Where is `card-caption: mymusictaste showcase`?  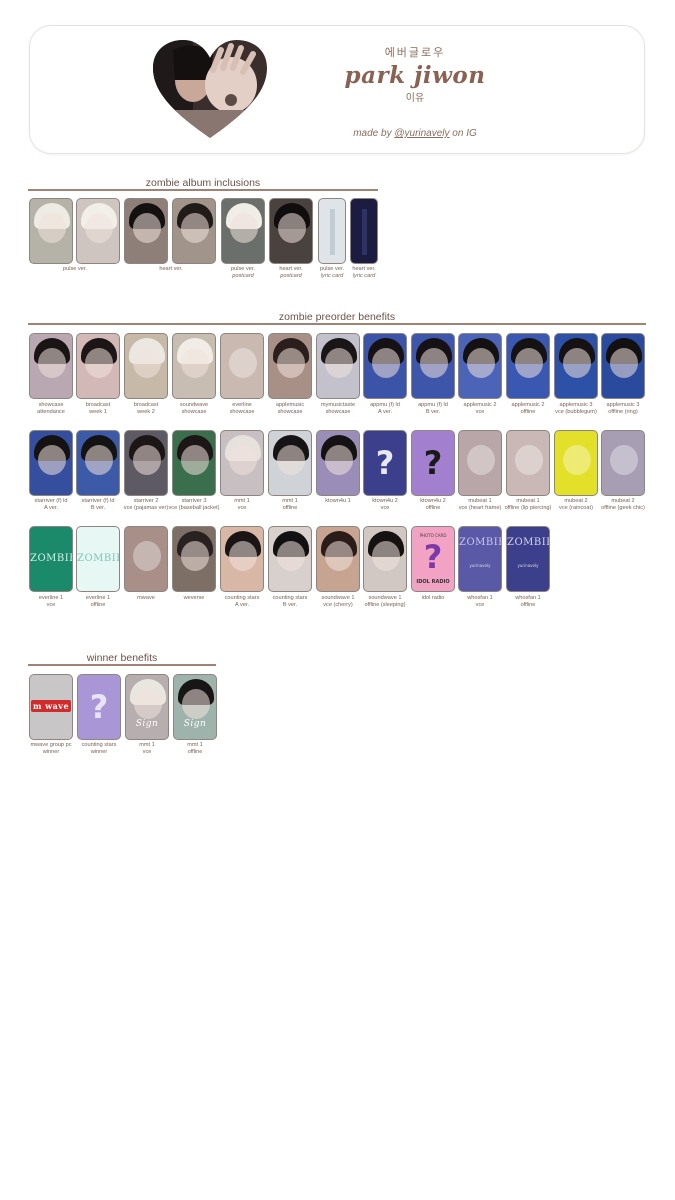
card-caption: mymusictaste showcase is located at coordinates (338, 408).